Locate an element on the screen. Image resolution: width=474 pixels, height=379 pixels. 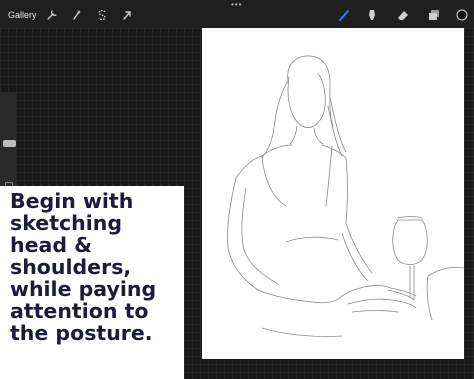
color-swatch-icon is located at coordinates (462, 14).